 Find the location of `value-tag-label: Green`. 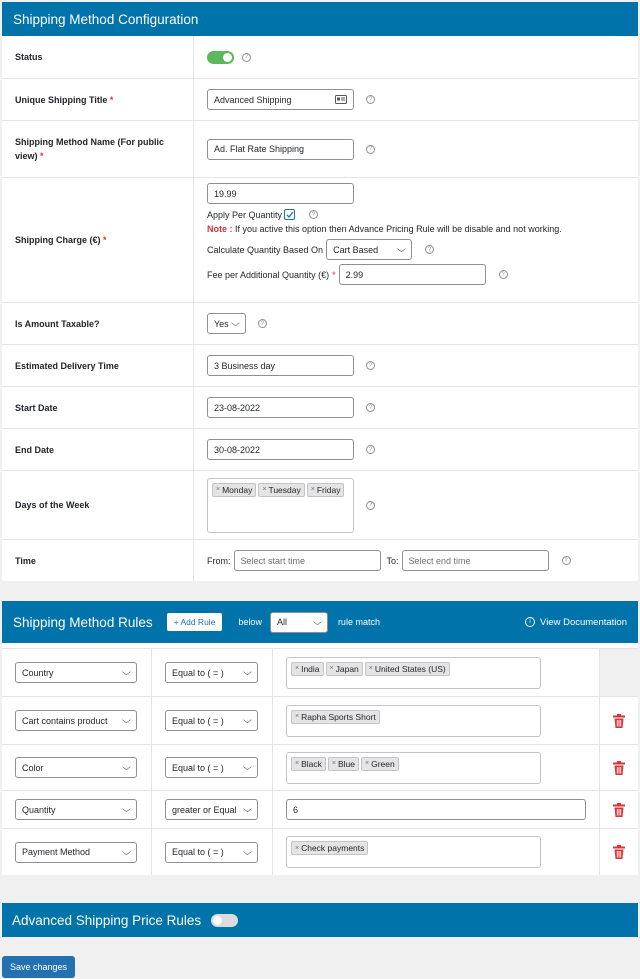

value-tag-label: Green is located at coordinates (383, 763).